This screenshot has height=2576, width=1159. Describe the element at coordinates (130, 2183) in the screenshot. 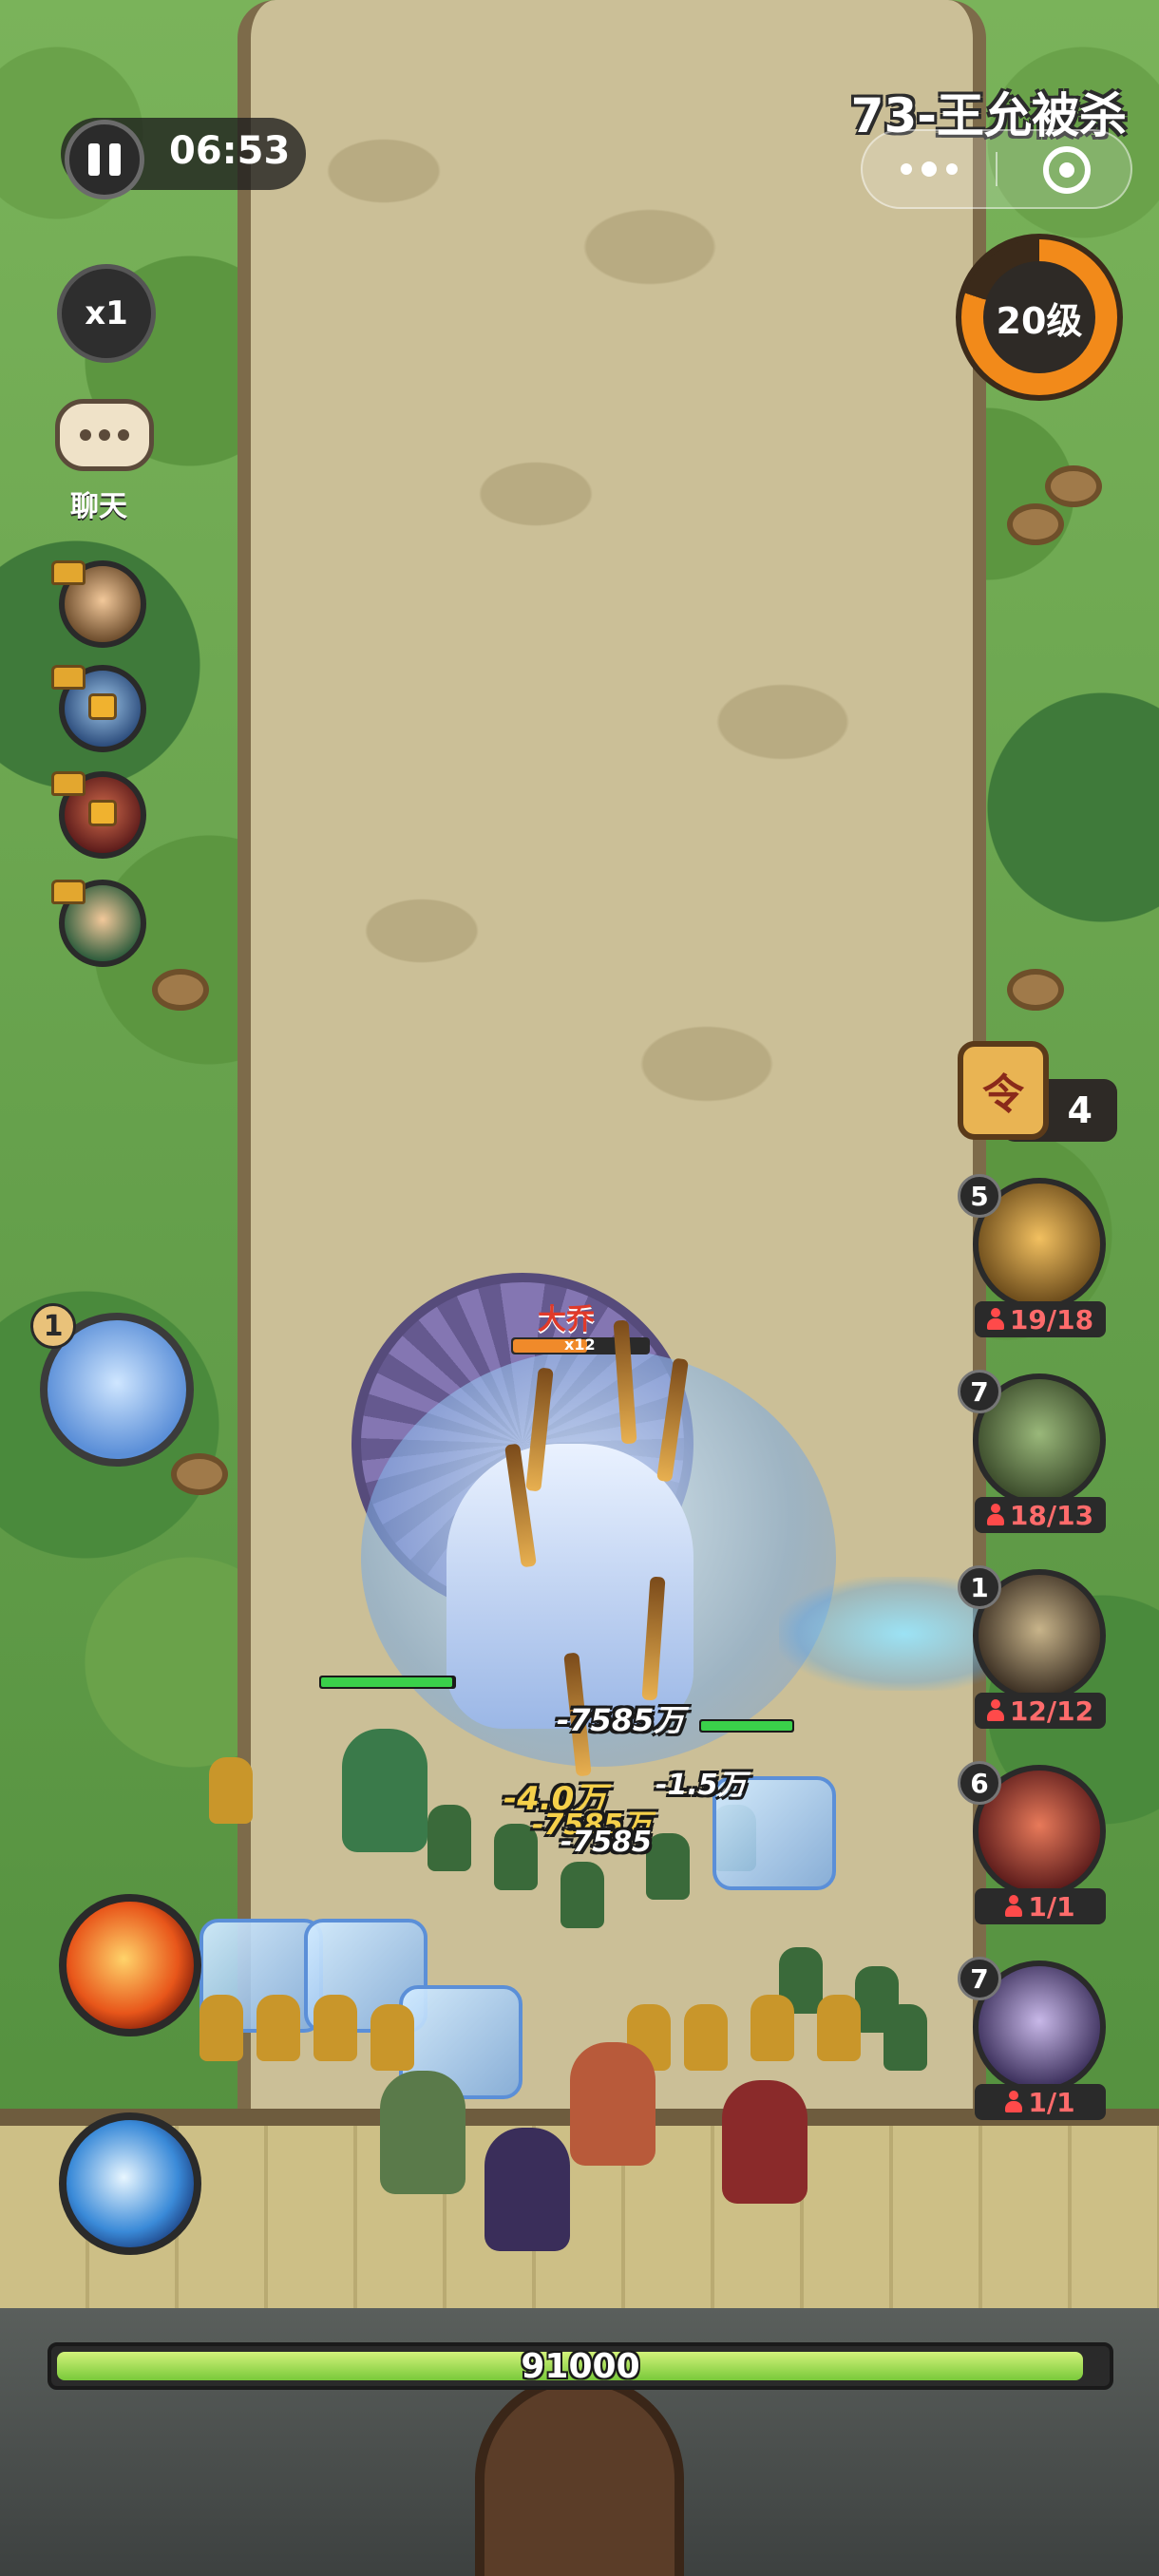

I see `water-wave-skill-icon` at that location.